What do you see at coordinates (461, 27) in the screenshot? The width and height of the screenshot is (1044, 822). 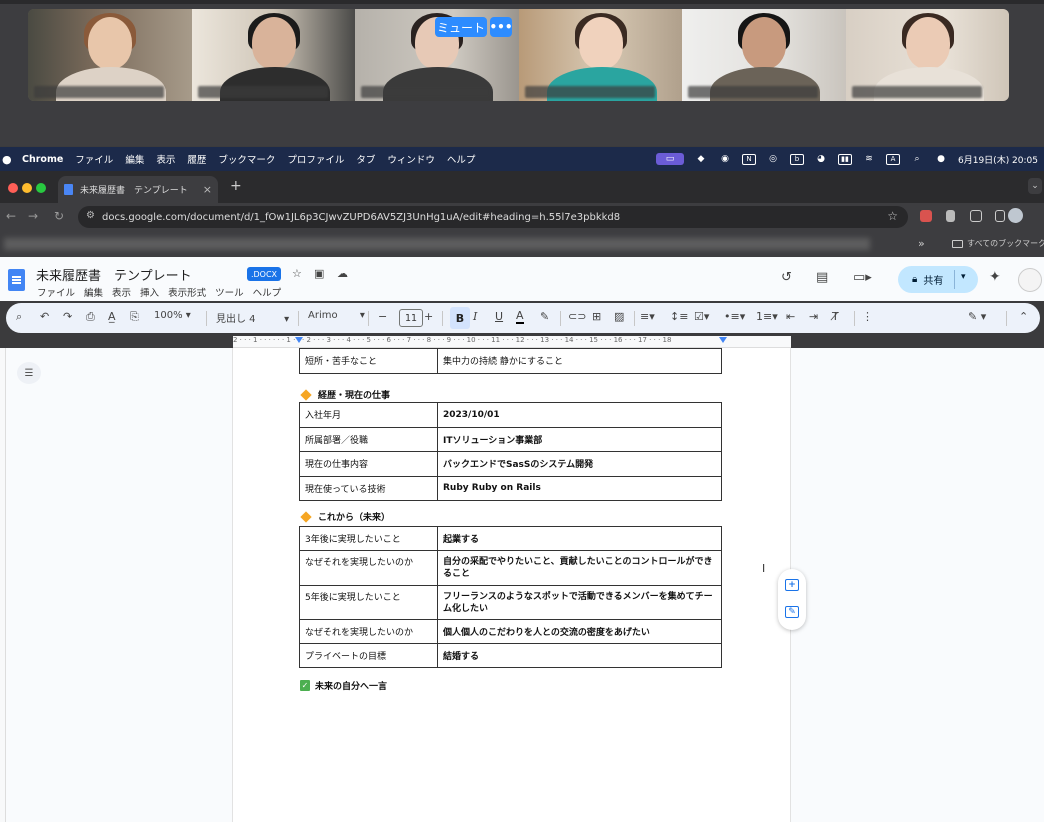 I see `mute-participant-button: ミュート` at bounding box center [461, 27].